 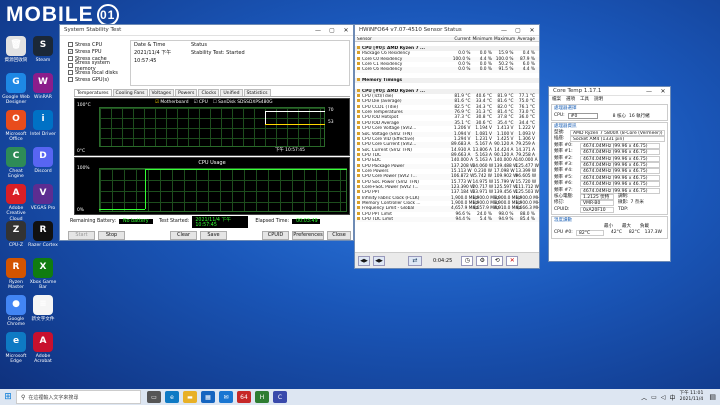 I want to click on desktop-icon: G Google Web Designer, so click(x=16, y=89).